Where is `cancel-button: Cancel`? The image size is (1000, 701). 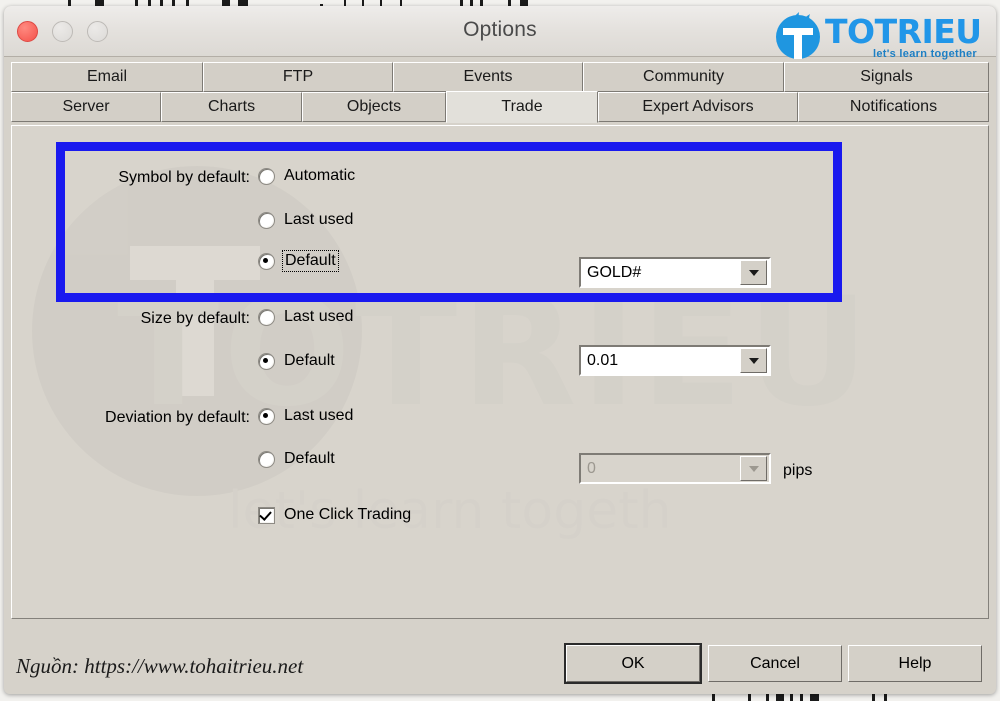
cancel-button: Cancel is located at coordinates (775, 663).